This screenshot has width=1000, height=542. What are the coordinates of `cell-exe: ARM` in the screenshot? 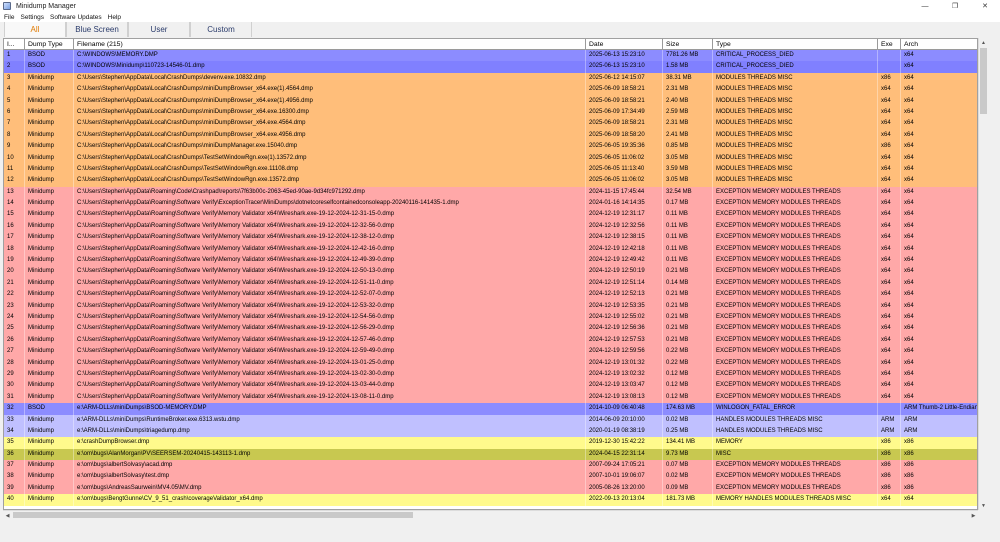 It's located at (889, 431).